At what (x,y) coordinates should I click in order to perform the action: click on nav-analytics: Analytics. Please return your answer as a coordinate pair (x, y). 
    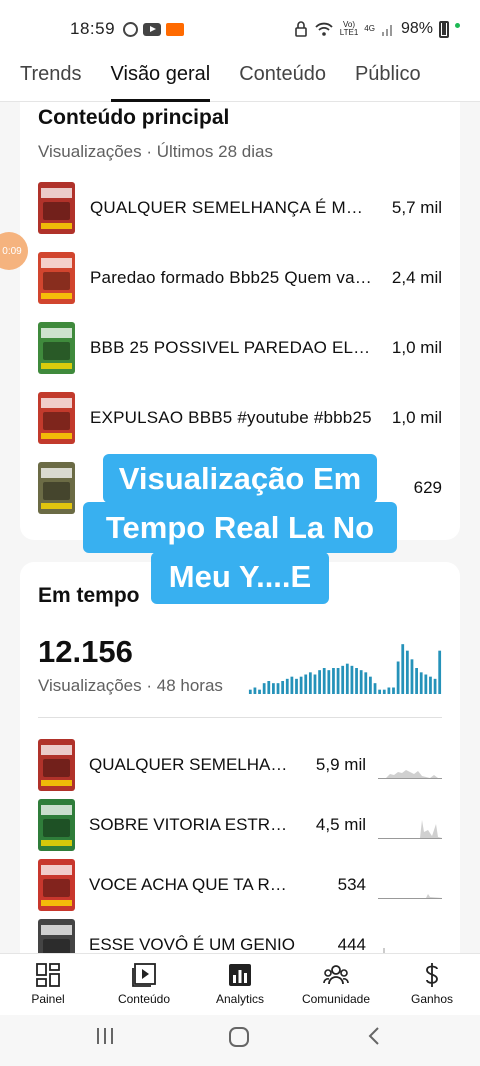
    Looking at the image, I should click on (240, 984).